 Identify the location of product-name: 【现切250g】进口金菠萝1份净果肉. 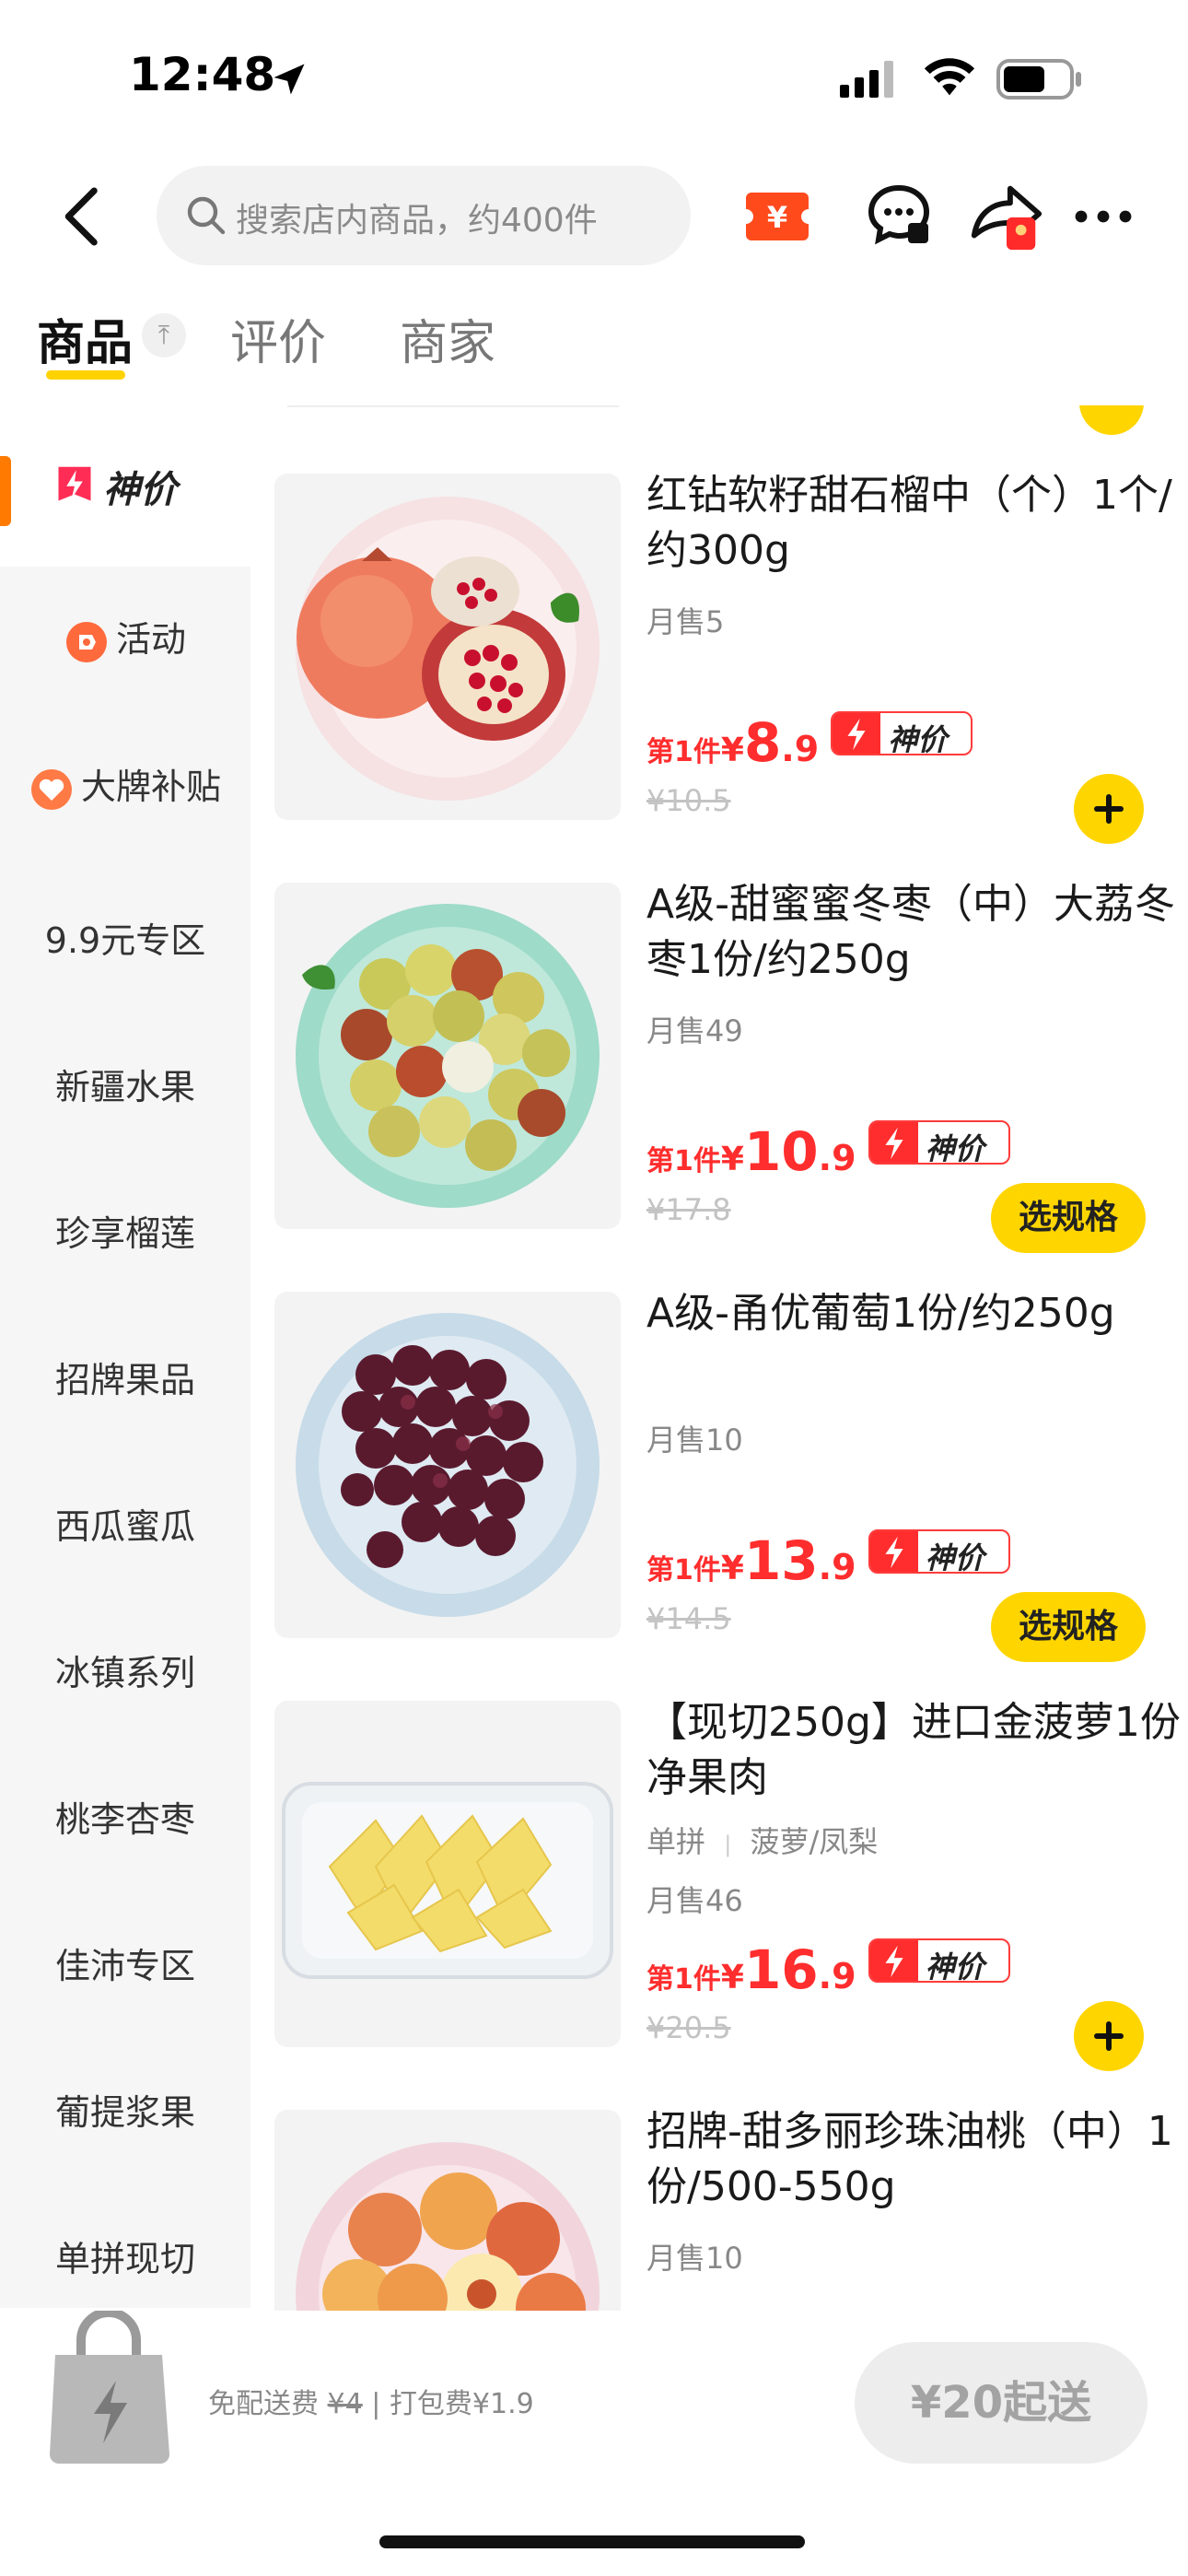
(913, 1750).